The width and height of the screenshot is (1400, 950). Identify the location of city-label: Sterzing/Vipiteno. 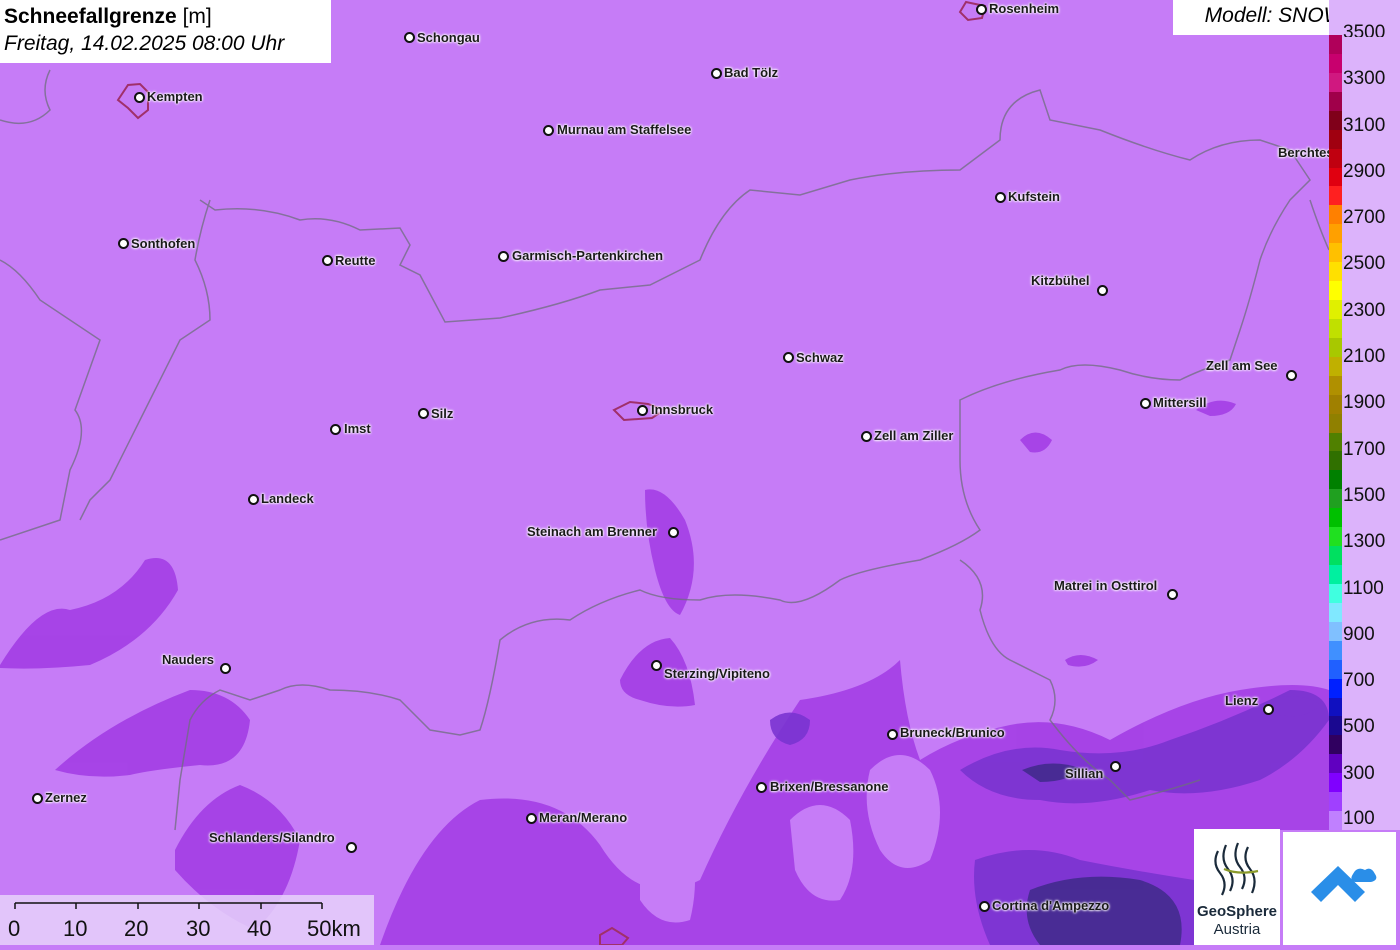
(717, 673).